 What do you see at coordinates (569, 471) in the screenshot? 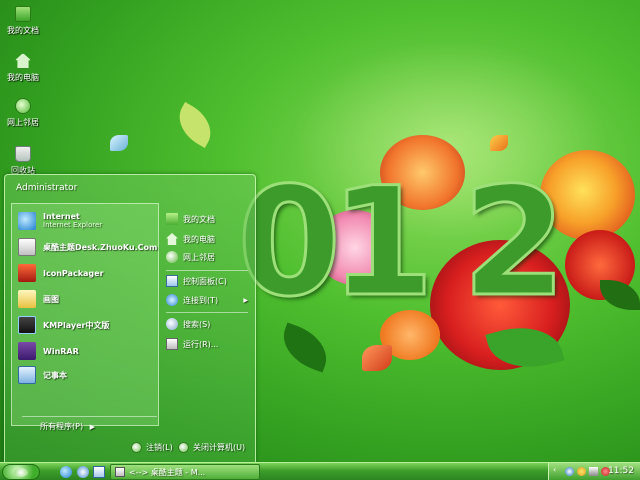
I see `network-tray-icon` at bounding box center [569, 471].